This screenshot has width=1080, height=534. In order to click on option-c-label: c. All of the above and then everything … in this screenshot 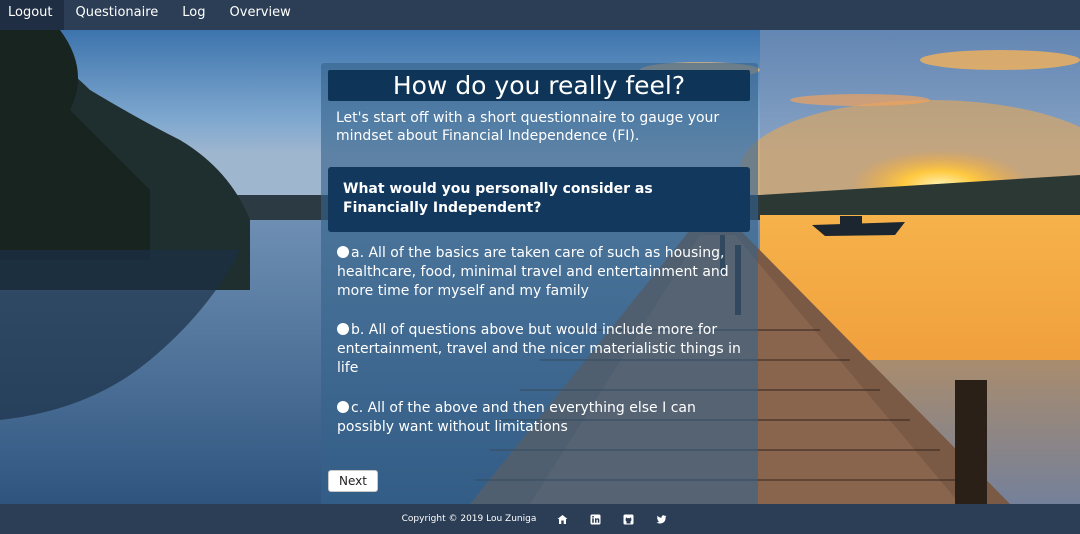, I will do `click(516, 417)`.